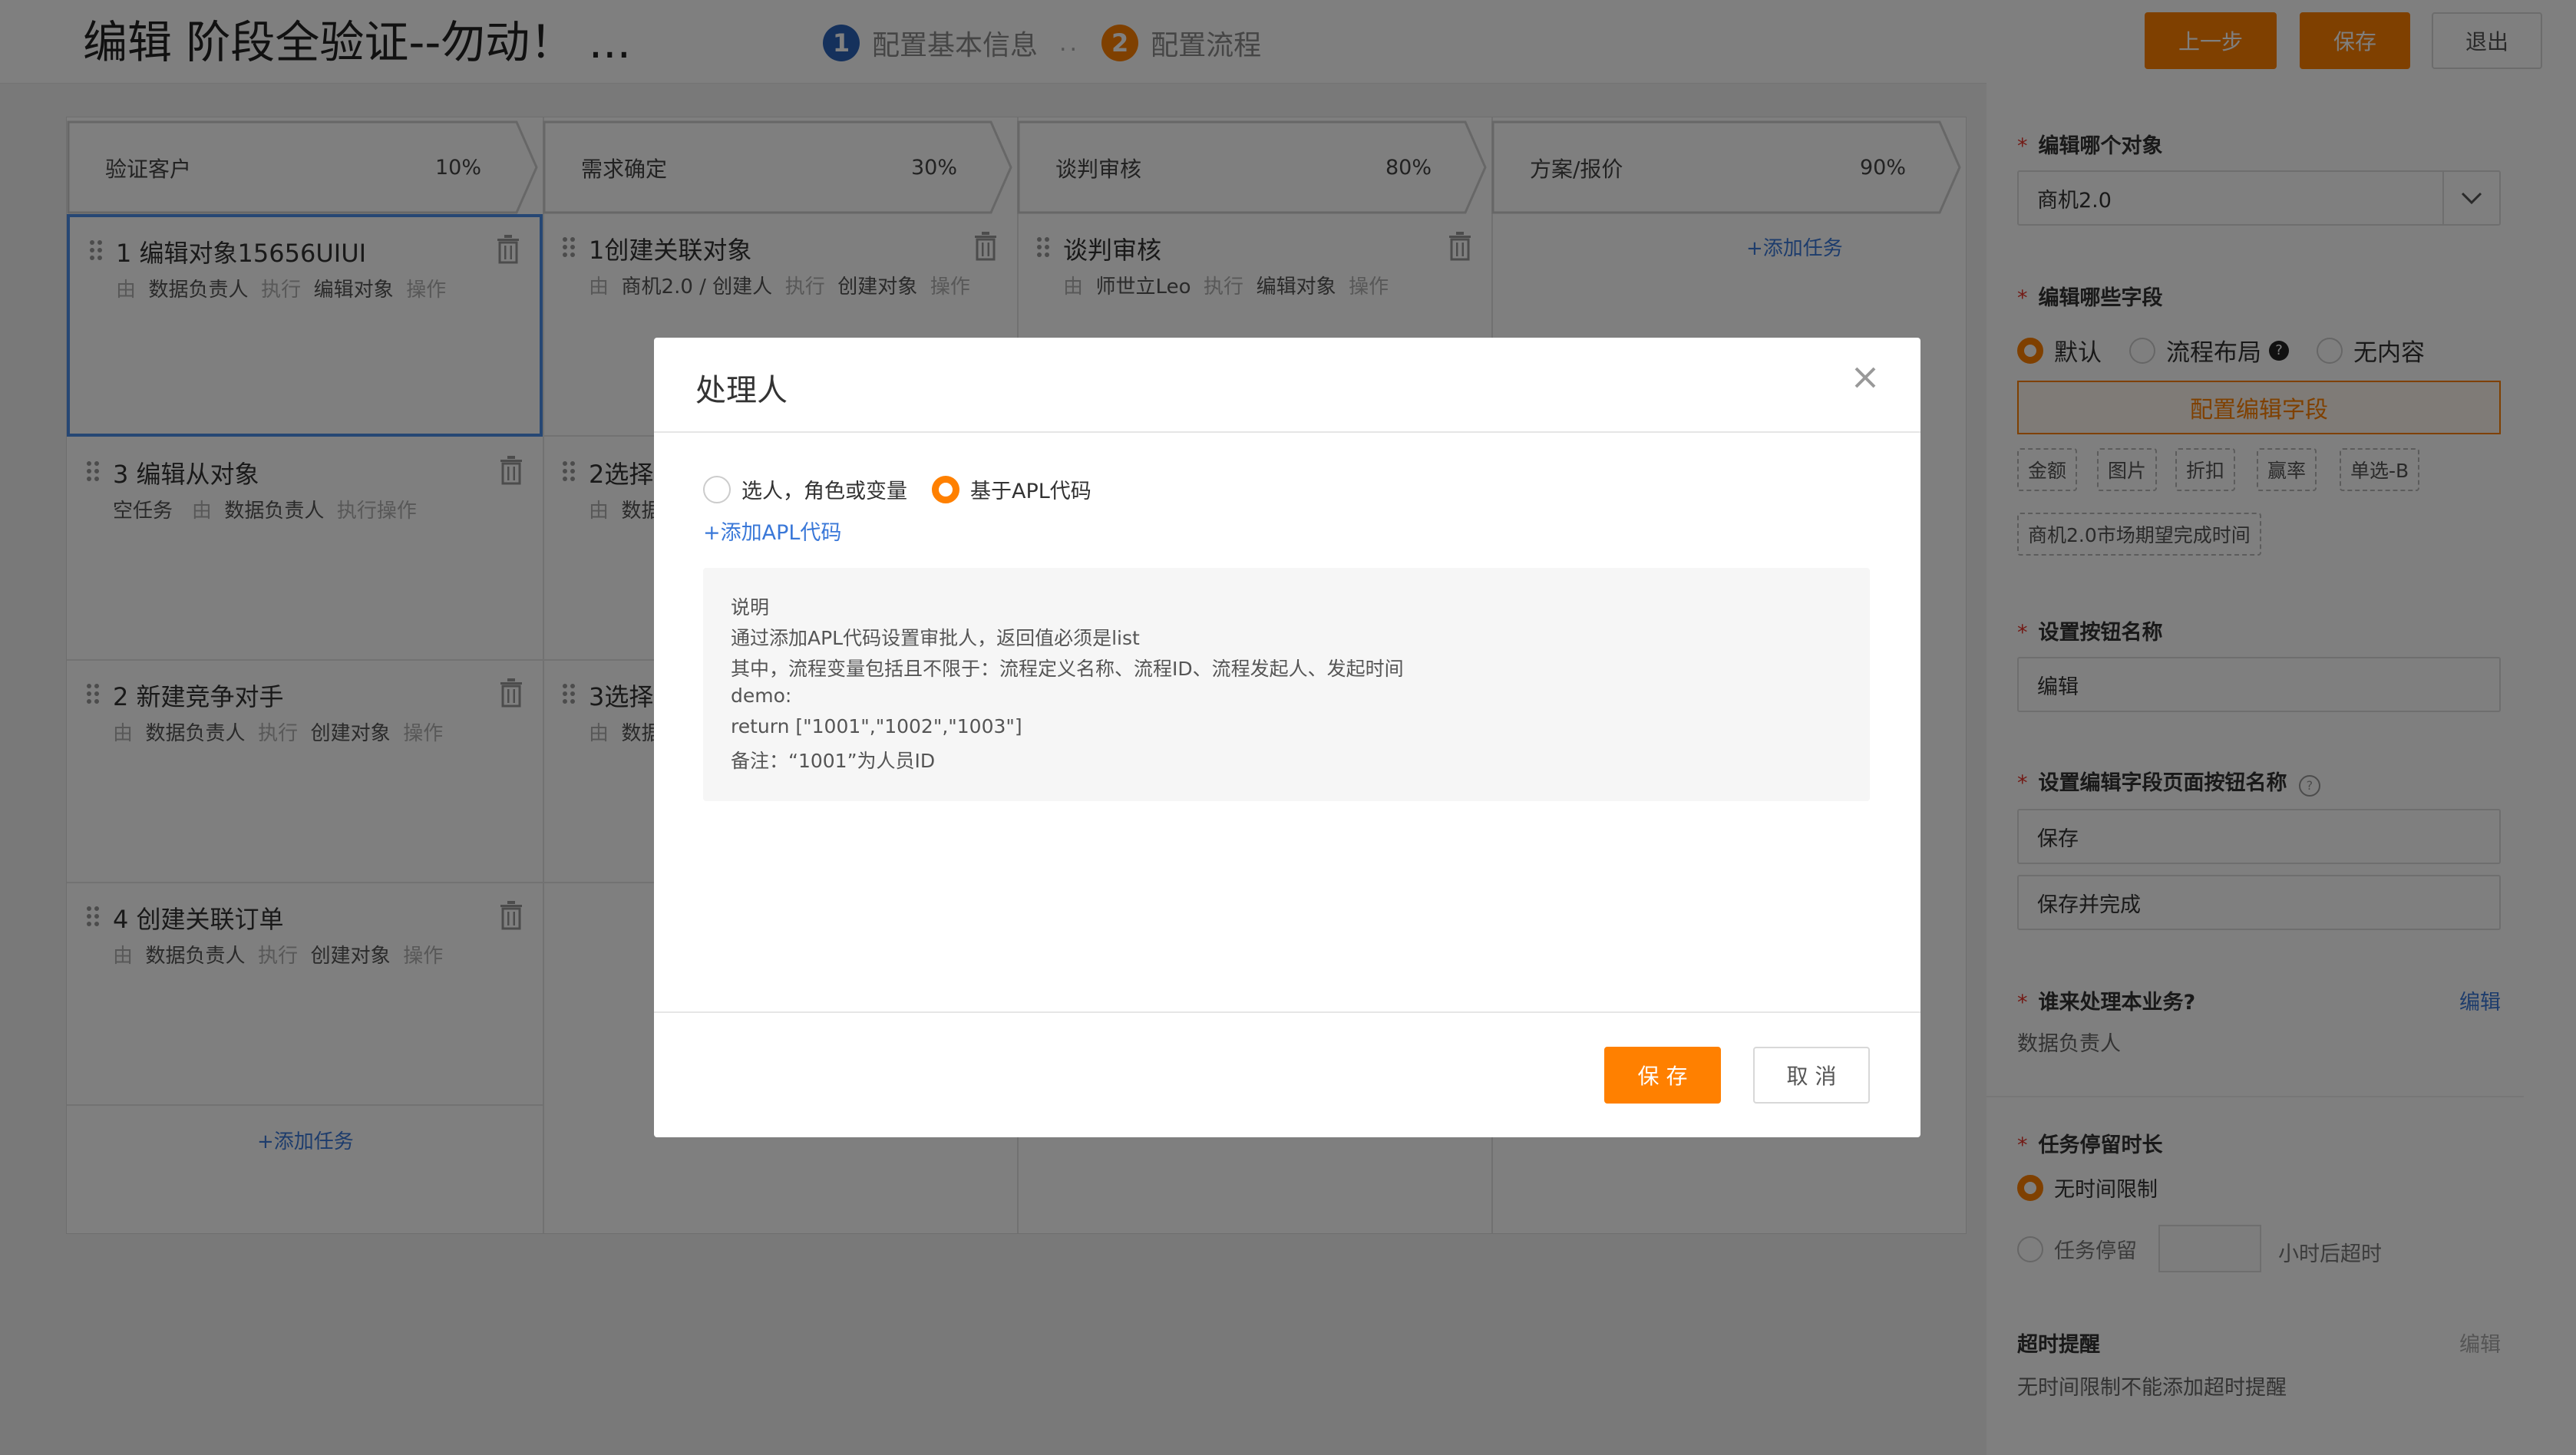 This screenshot has width=2576, height=1455. Describe the element at coordinates (805, 489) in the screenshot. I see `select-person-radio: 选人，角色或变量` at that location.